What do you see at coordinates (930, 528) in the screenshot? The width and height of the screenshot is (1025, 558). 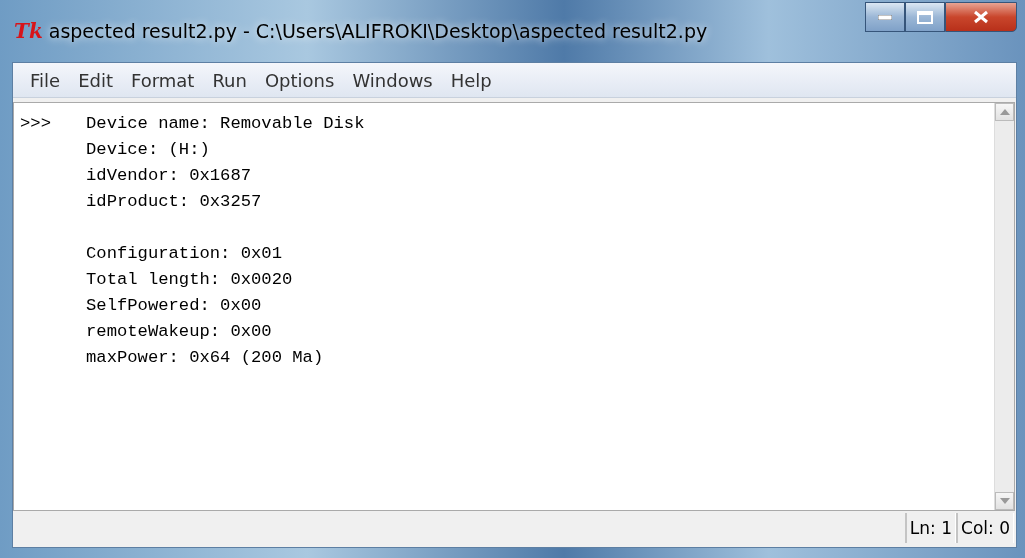 I see `status-field: Ln: 1` at bounding box center [930, 528].